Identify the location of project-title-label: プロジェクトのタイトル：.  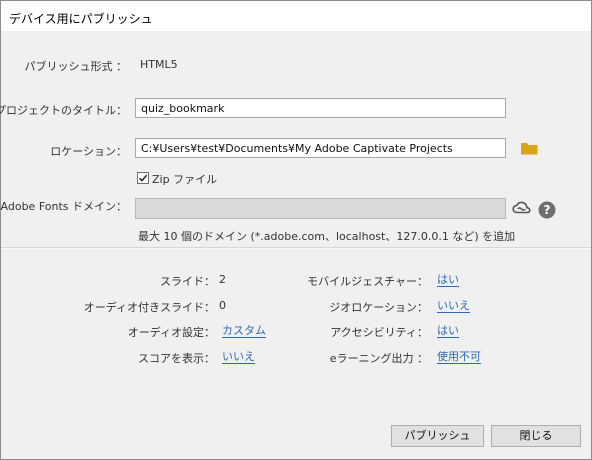
(63, 110).